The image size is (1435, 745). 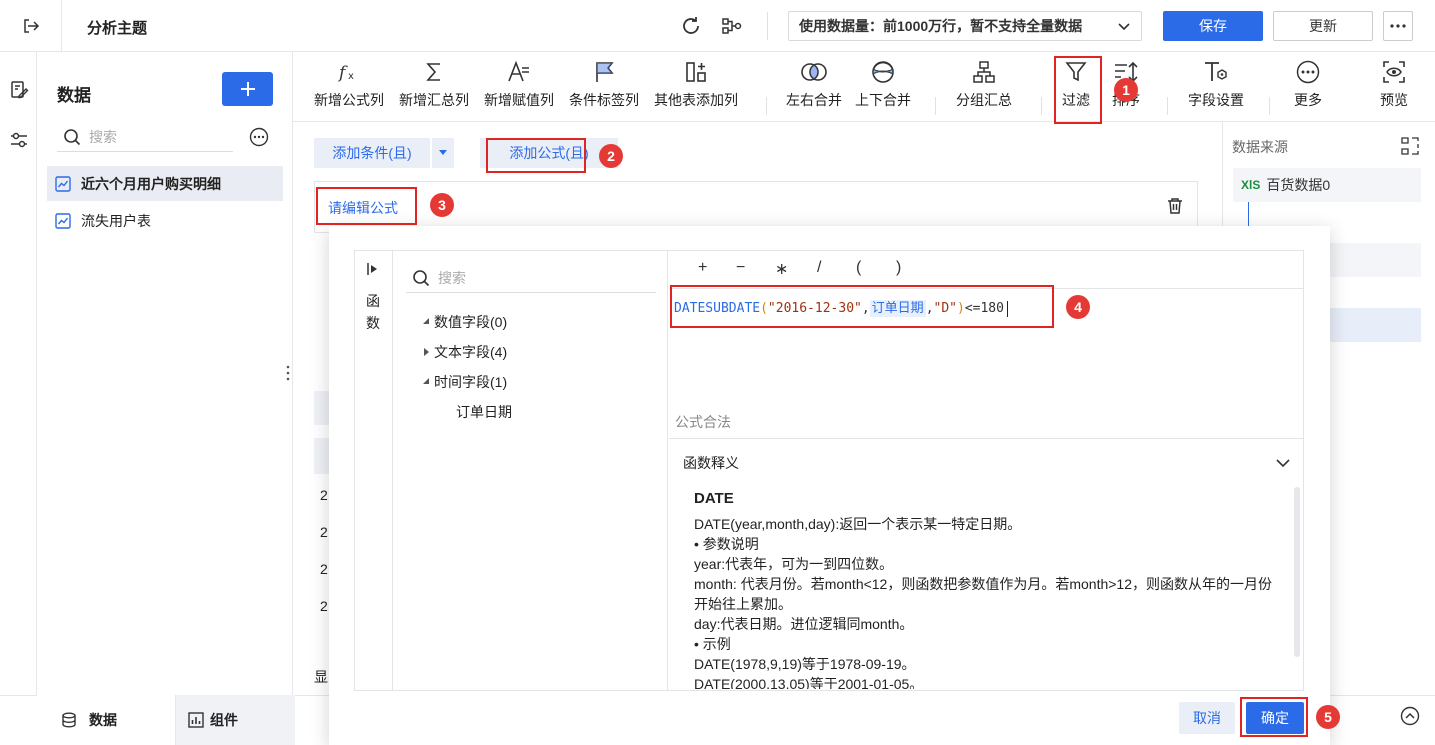 I want to click on function-explain-header: 函数释义, so click(x=986, y=462).